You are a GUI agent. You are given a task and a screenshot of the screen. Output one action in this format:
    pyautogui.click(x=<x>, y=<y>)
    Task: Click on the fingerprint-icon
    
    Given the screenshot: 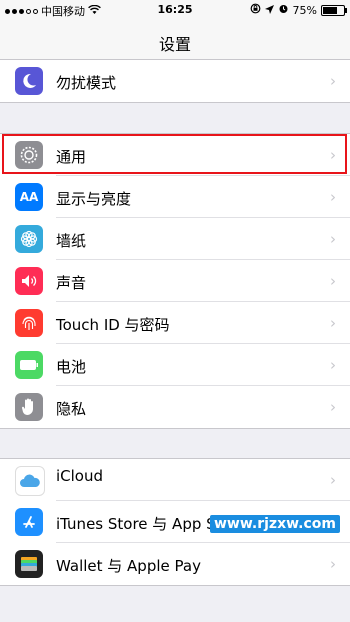 What is the action you would take?
    pyautogui.click(x=29, y=323)
    